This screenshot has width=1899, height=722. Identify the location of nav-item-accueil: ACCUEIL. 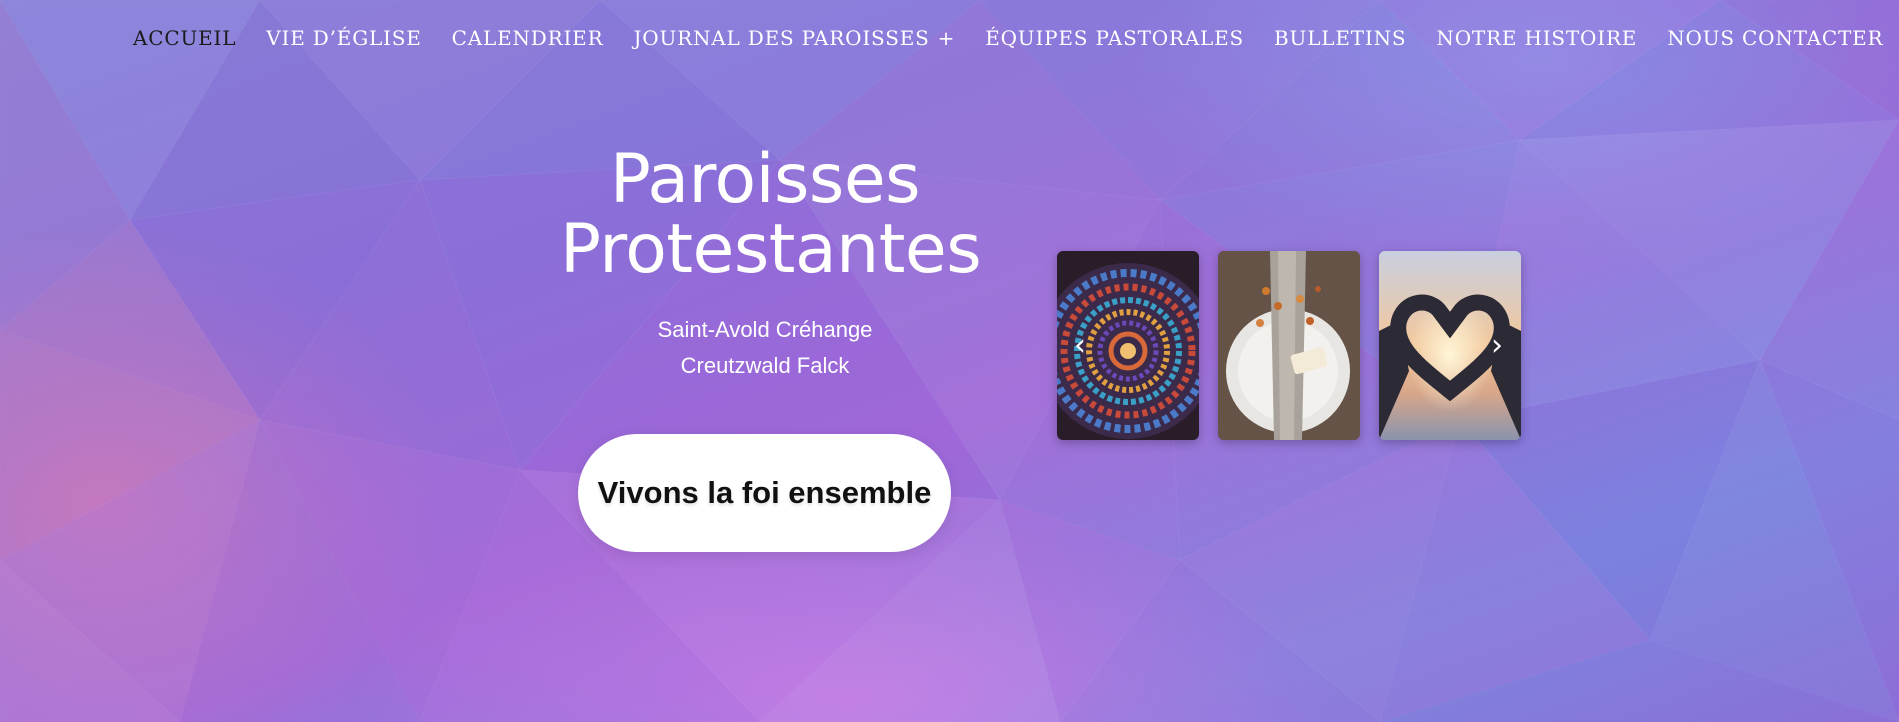
(184, 38).